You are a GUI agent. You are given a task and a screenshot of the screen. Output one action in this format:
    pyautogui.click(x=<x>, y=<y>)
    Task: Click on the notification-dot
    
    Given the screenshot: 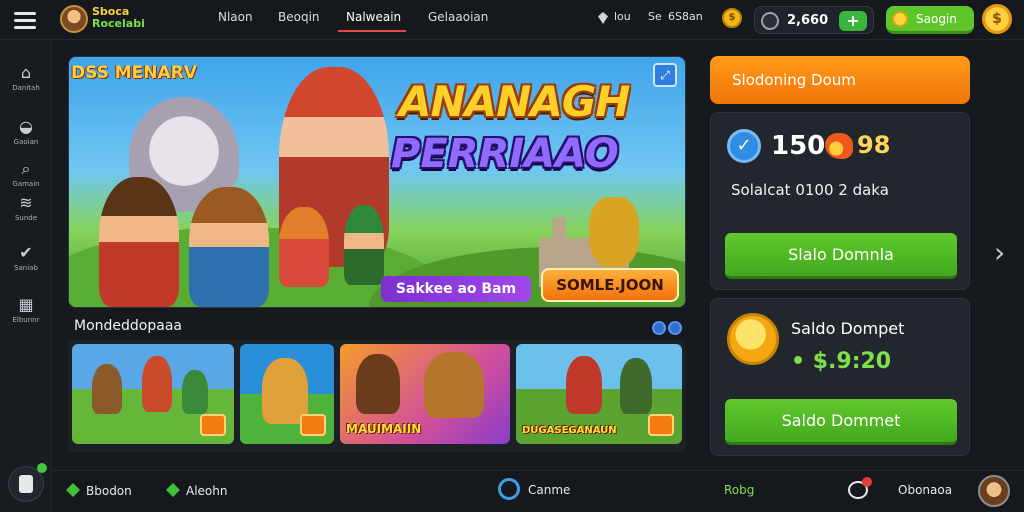 What is the action you would take?
    pyautogui.click(x=867, y=482)
    